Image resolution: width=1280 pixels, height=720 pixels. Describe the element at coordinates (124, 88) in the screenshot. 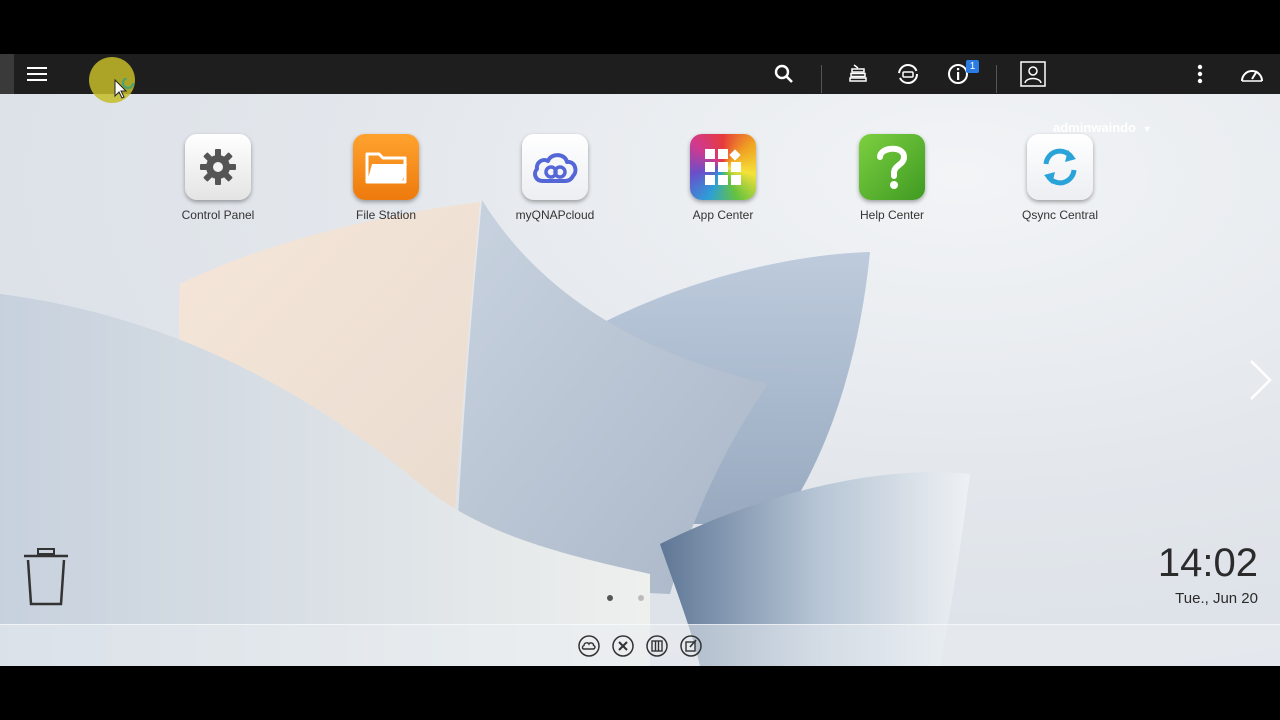

I see `loading-spinner-icon` at that location.